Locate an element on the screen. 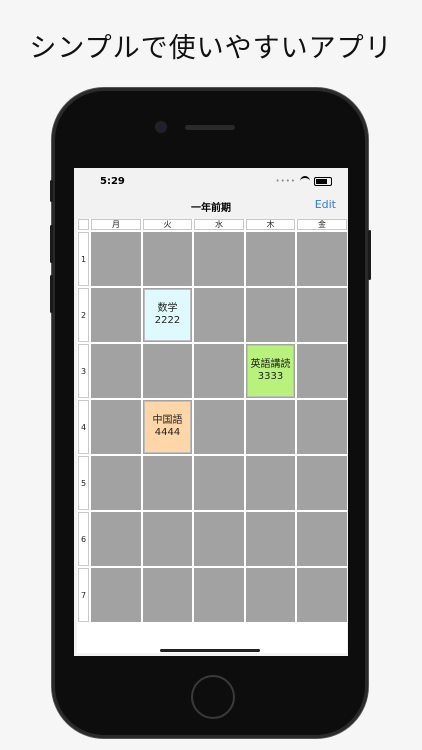 This screenshot has width=422, height=750. day-header-thu: 木 is located at coordinates (270, 224).